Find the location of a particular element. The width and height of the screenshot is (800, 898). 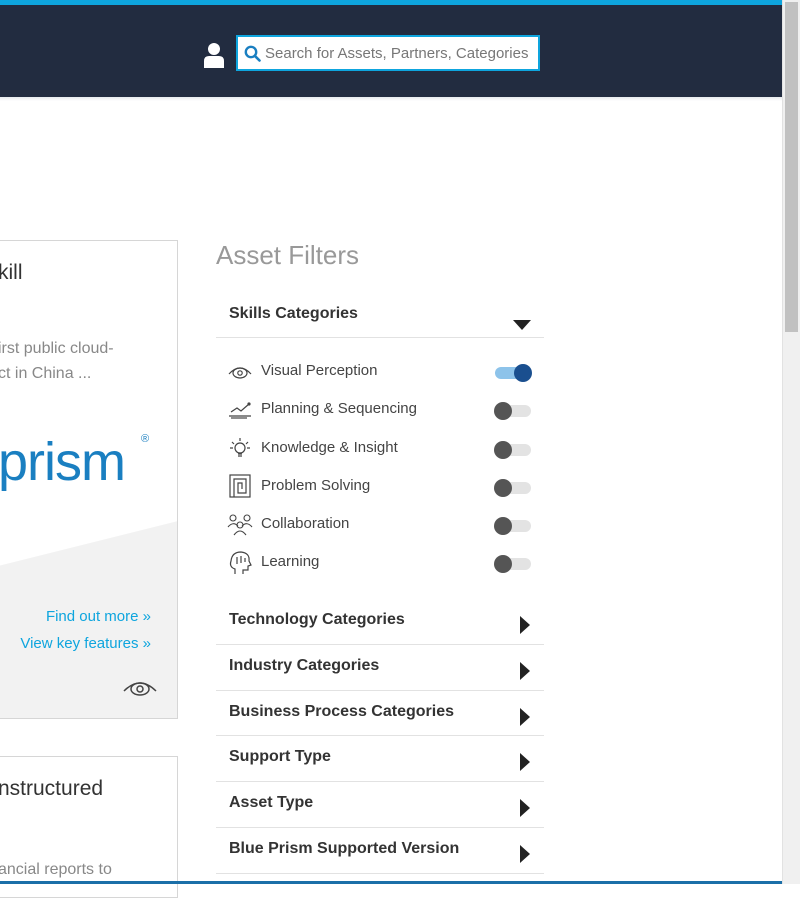

user-icon is located at coordinates (214, 55).